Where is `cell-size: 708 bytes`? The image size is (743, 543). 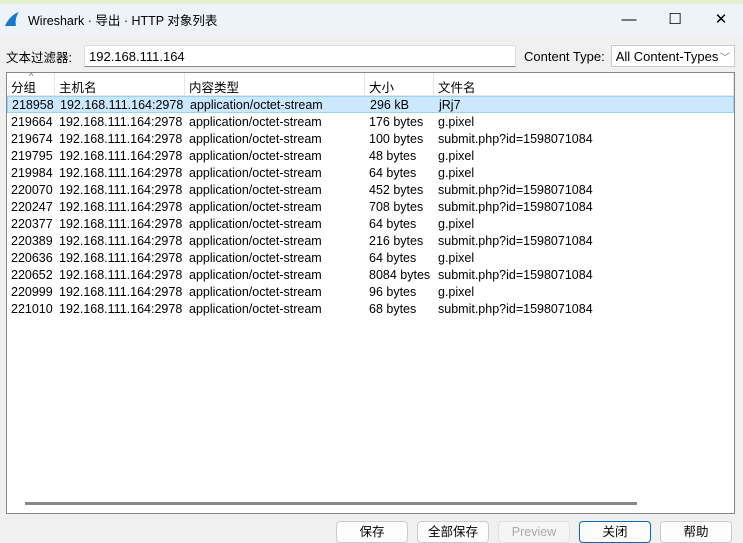 cell-size: 708 bytes is located at coordinates (396, 206).